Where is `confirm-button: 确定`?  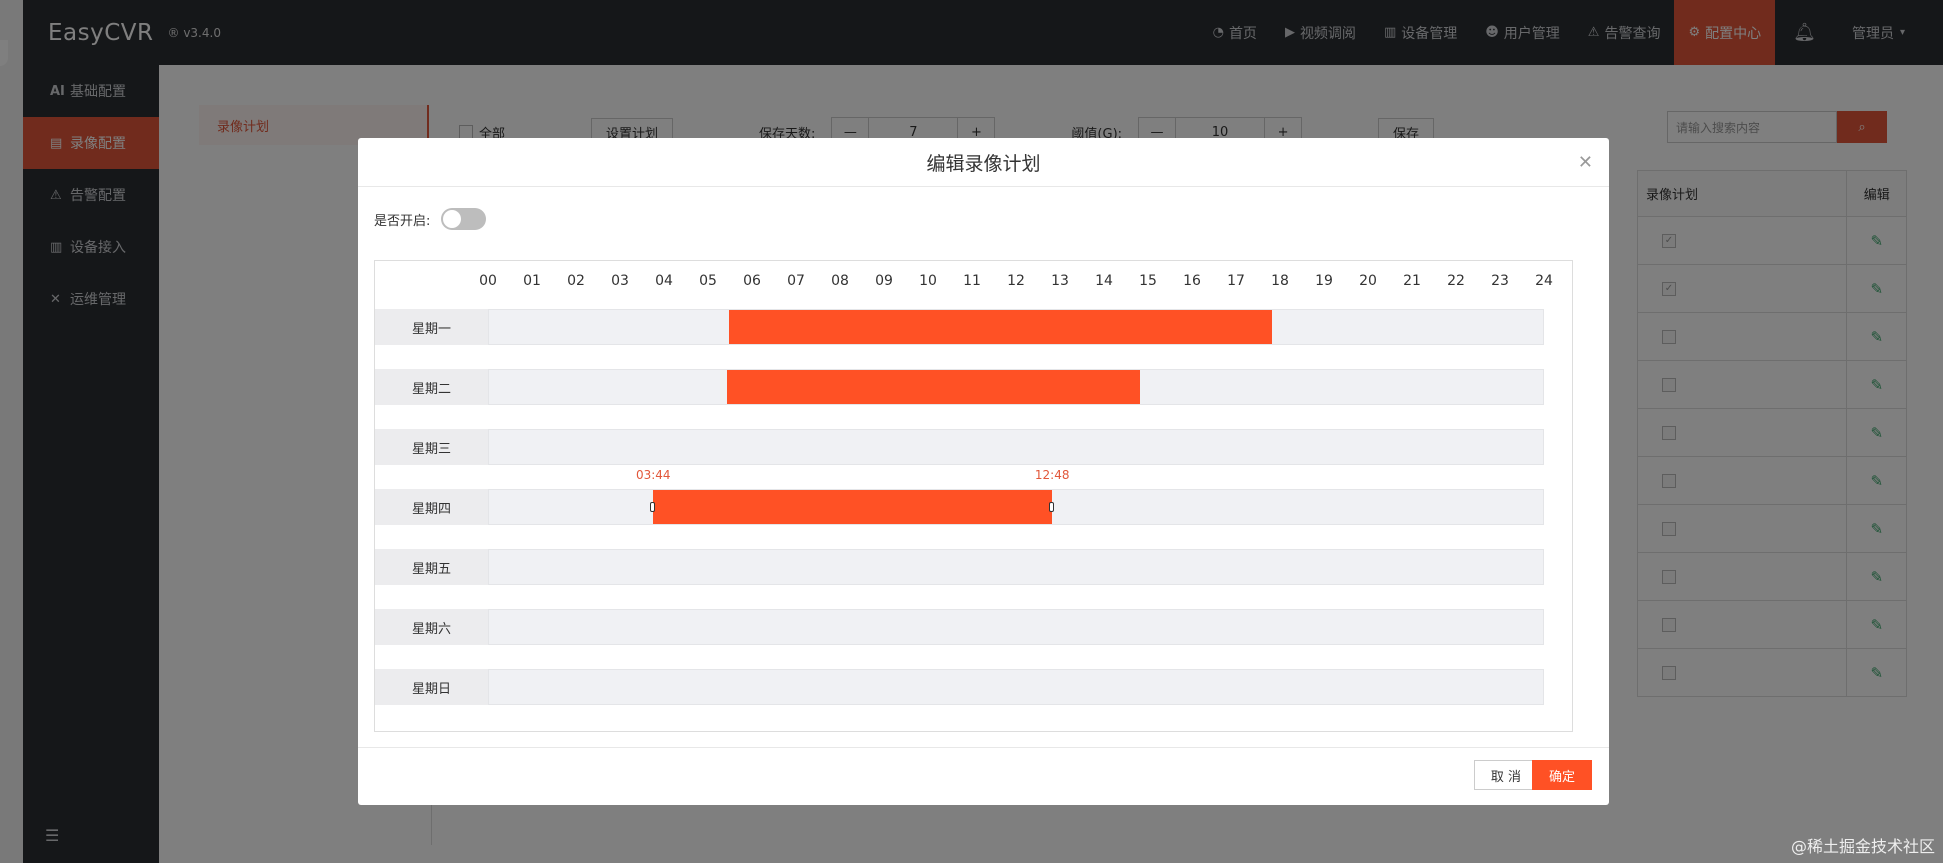 confirm-button: 确定 is located at coordinates (1562, 775).